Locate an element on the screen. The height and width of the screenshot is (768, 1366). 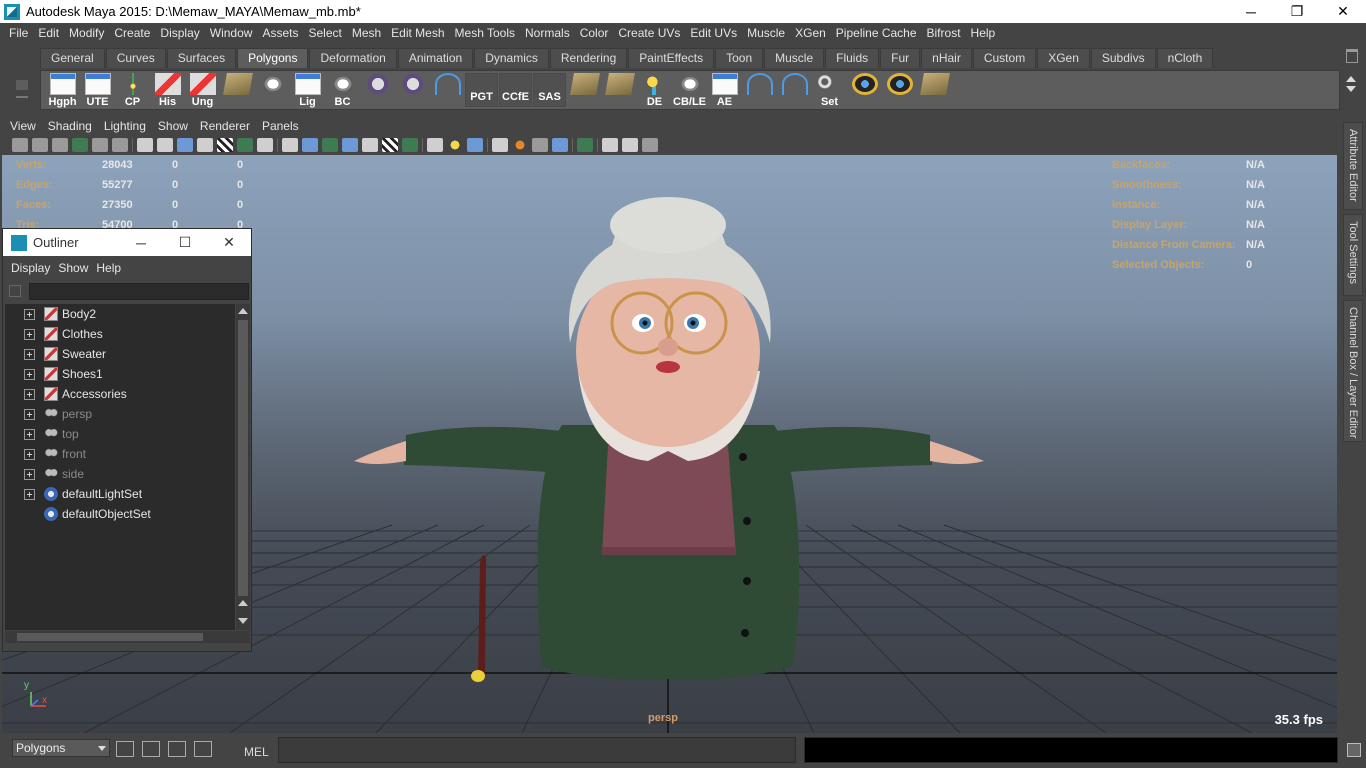
menu-edit: Edit is located at coordinates (48, 33).